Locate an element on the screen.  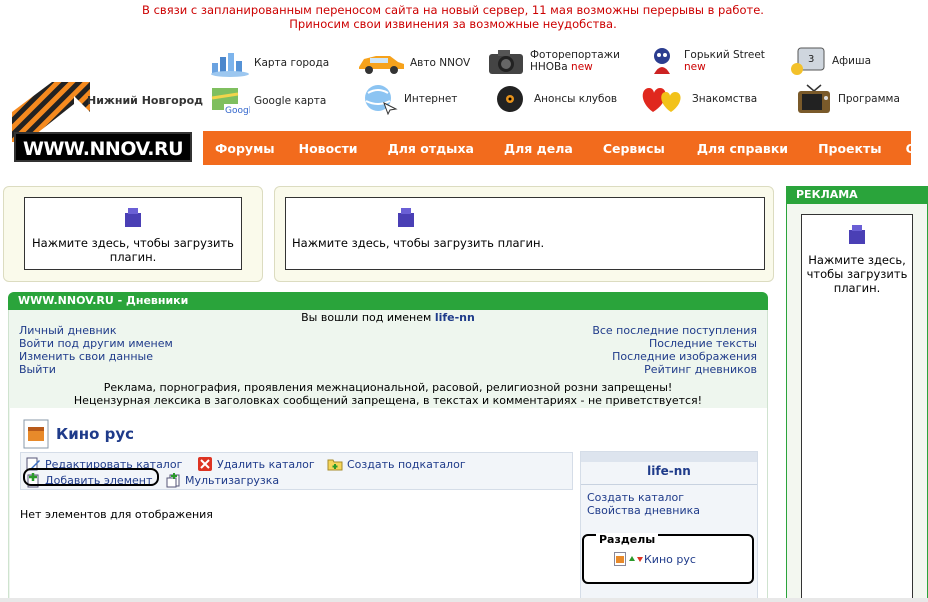
section-item-kino-rus: Кино рус is located at coordinates (655, 559).